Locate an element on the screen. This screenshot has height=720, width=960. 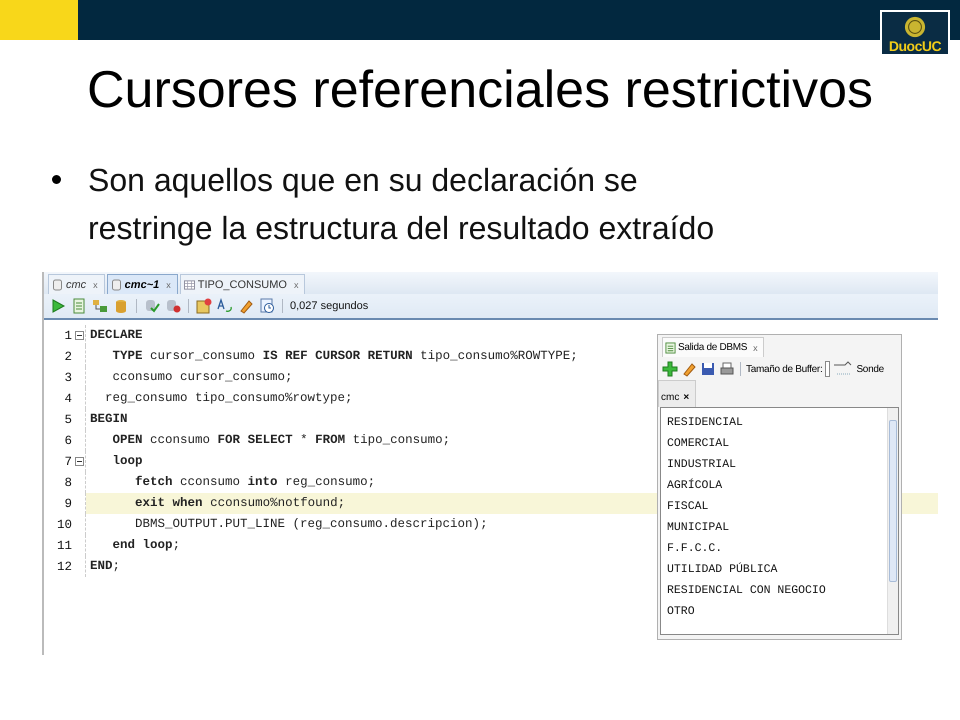
output-line: RESIDENCIAL is located at coordinates (705, 423).